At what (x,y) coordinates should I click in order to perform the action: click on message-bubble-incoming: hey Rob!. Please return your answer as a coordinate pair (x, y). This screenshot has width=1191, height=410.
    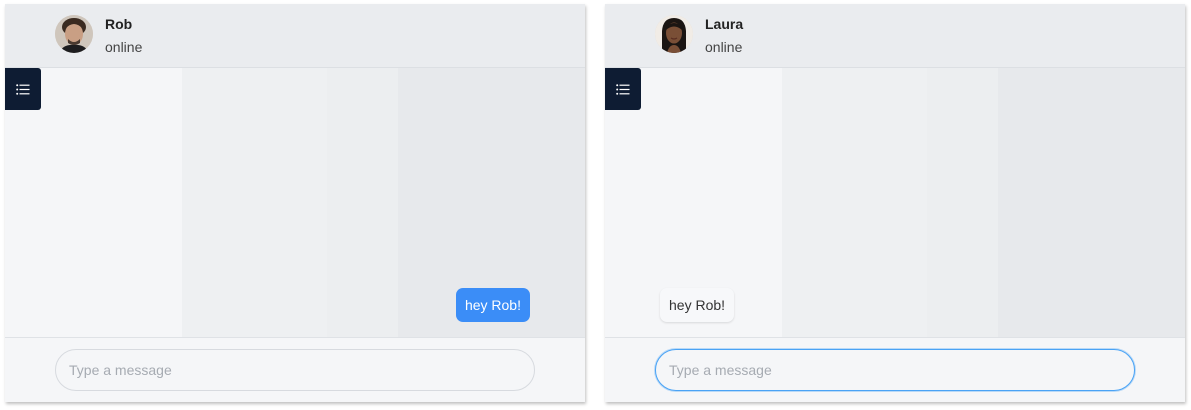
    Looking at the image, I should click on (697, 305).